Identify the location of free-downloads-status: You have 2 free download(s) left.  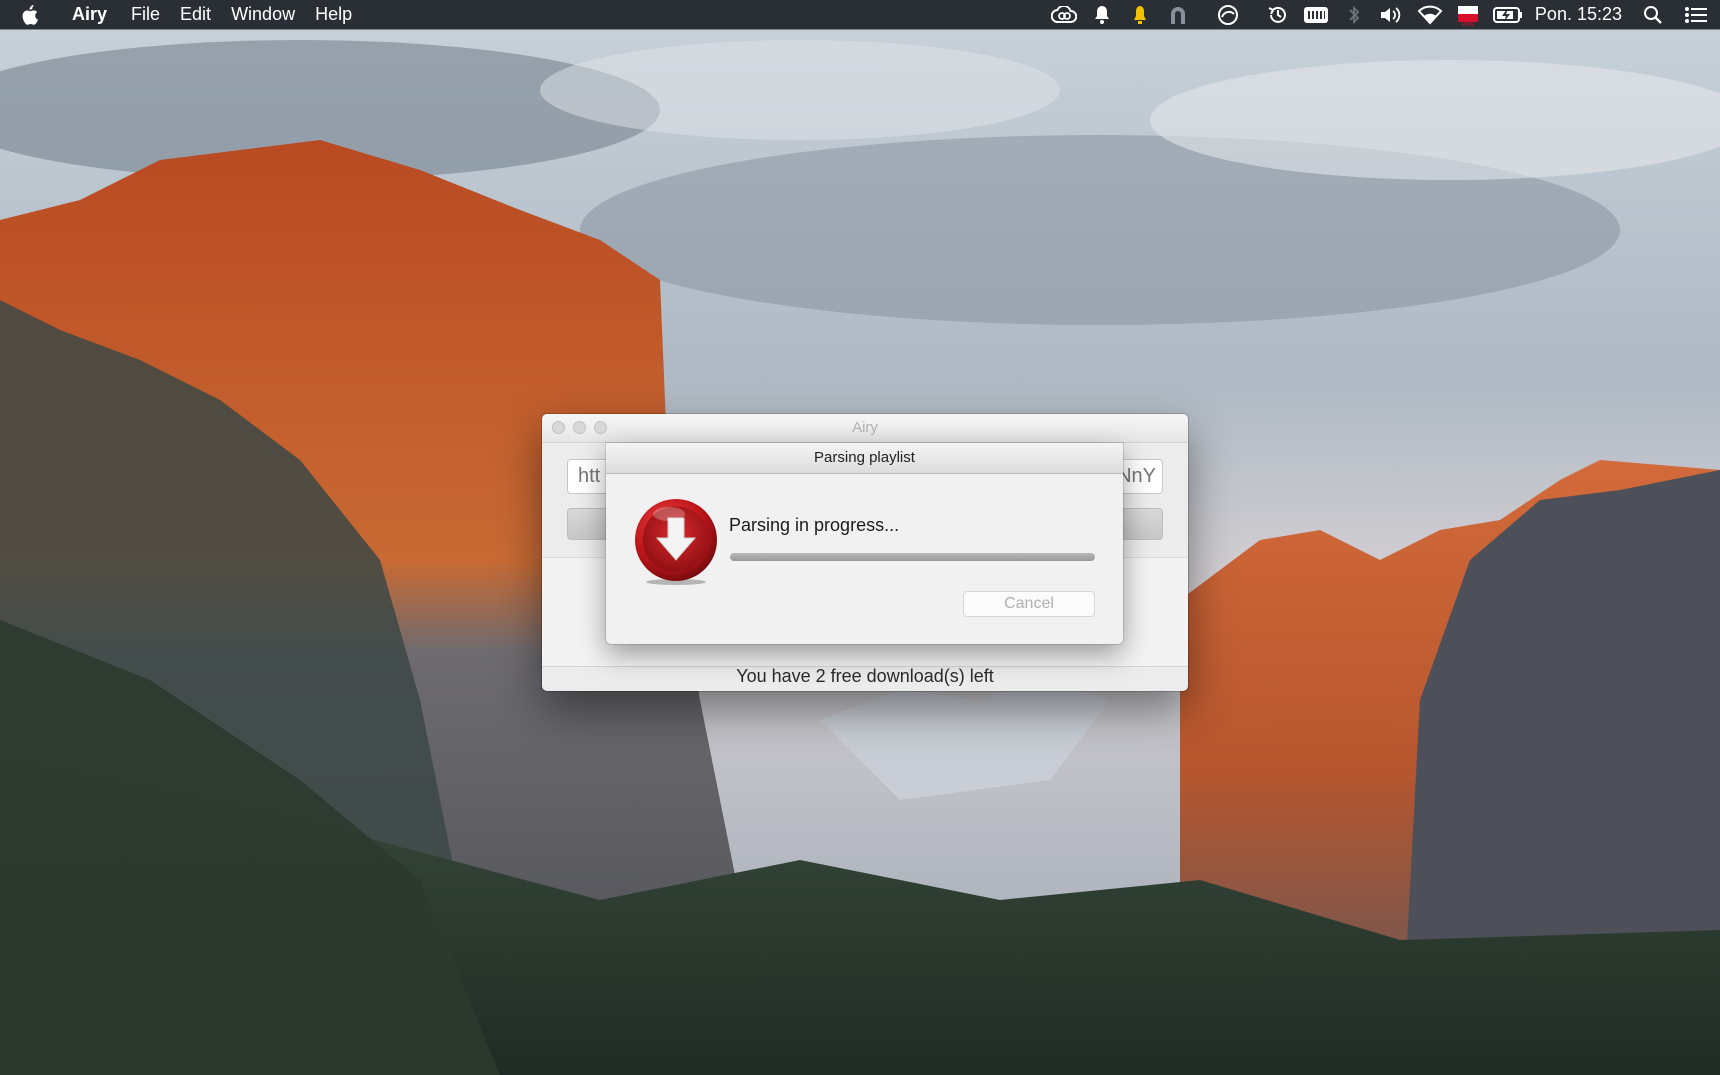
(865, 676).